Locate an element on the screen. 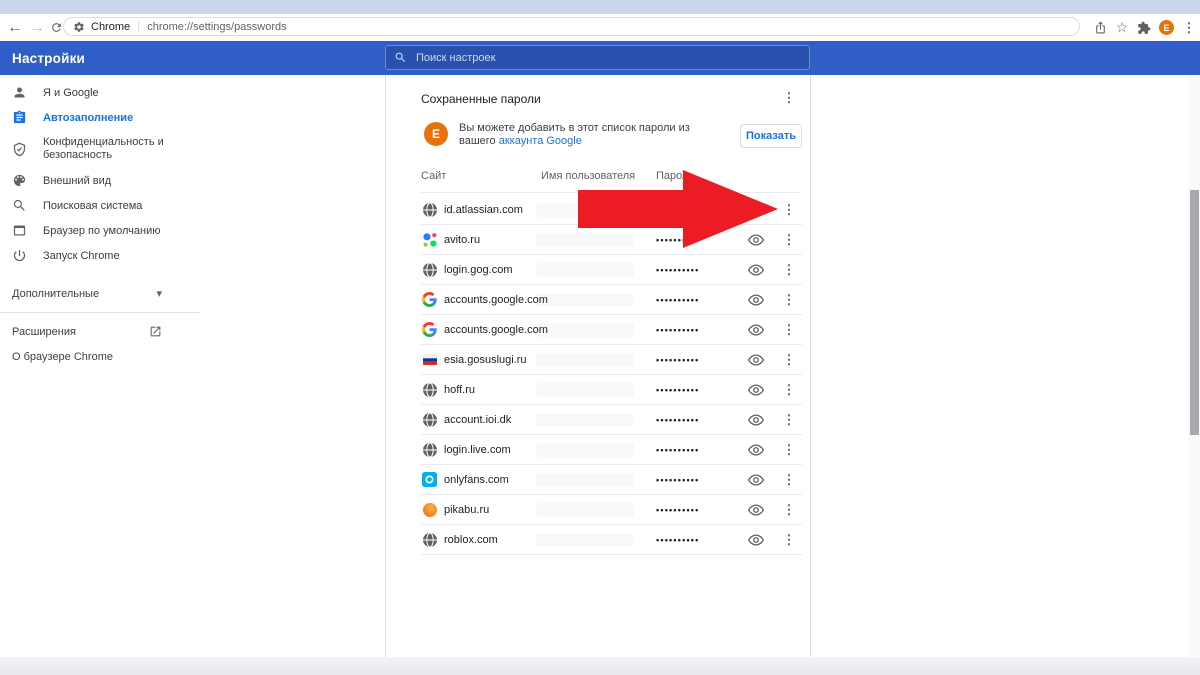 The image size is (1200, 675). sidebar-item-label: Поисковая система is located at coordinates (93, 205).